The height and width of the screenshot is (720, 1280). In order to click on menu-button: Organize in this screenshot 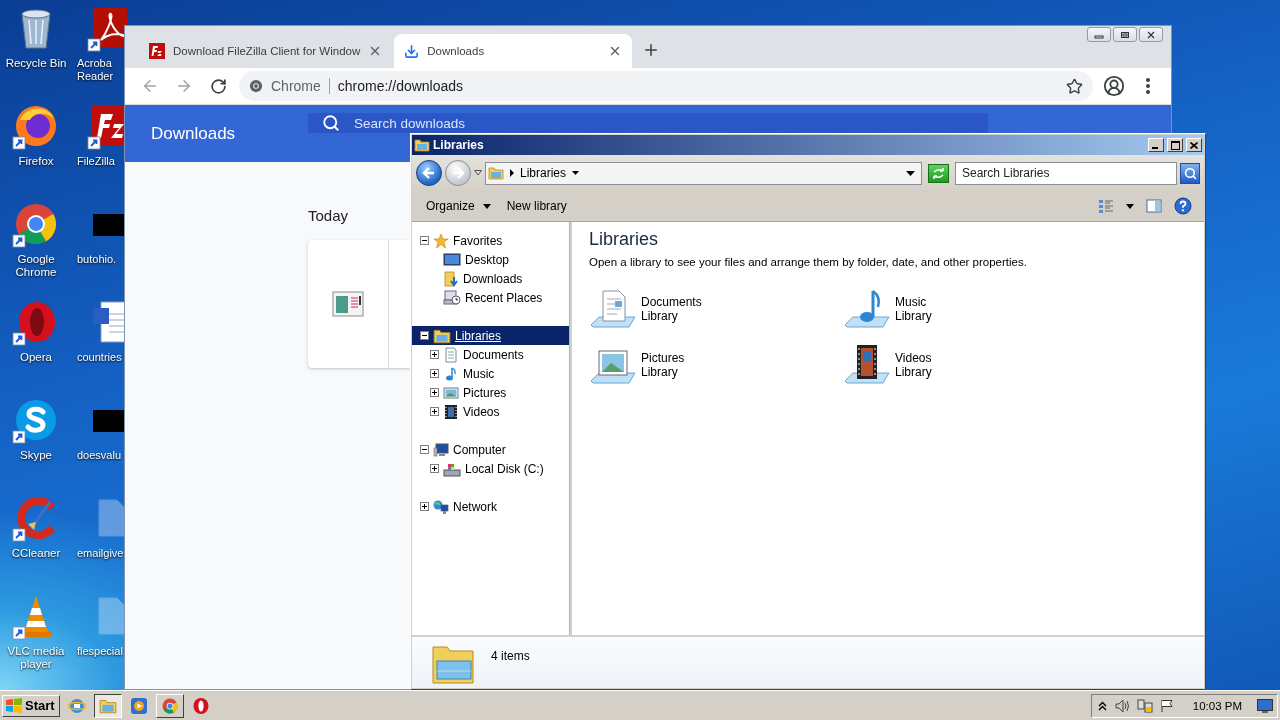, I will do `click(458, 206)`.